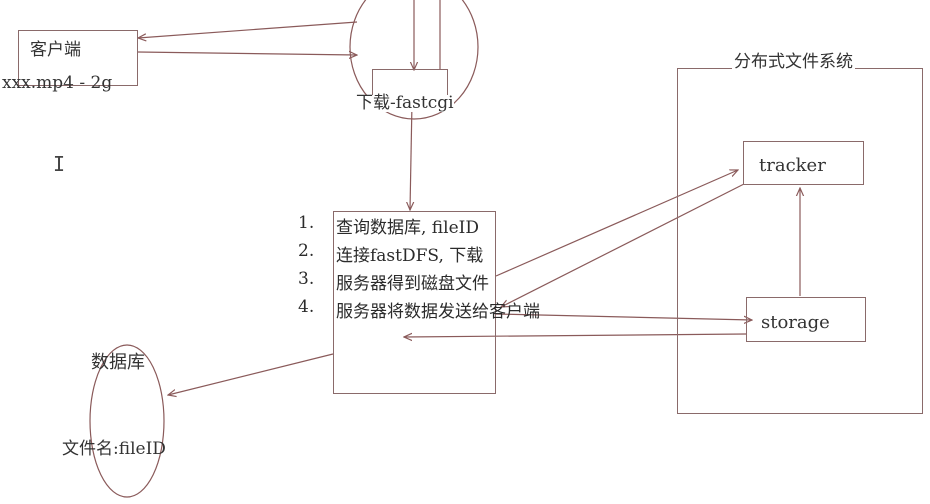 This screenshot has height=504, width=930. What do you see at coordinates (412, 284) in the screenshot?
I see `step-text: 服务器得到磁盘文件` at bounding box center [412, 284].